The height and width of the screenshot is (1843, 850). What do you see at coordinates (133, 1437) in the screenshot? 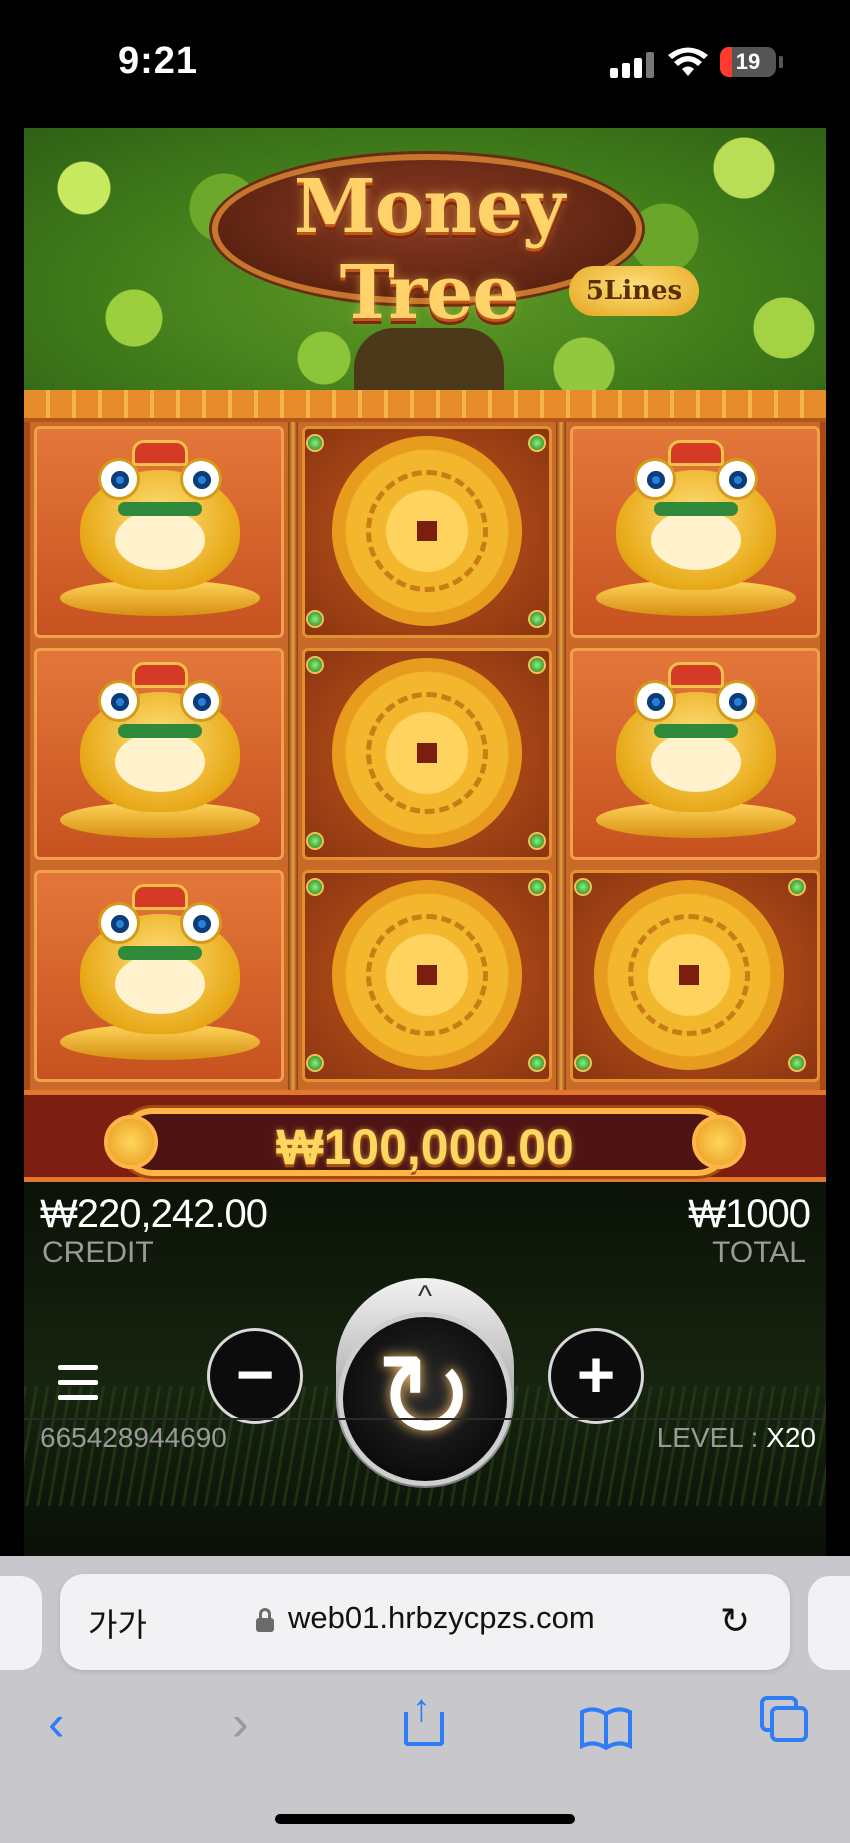
I see `round-id: 665428944690` at bounding box center [133, 1437].